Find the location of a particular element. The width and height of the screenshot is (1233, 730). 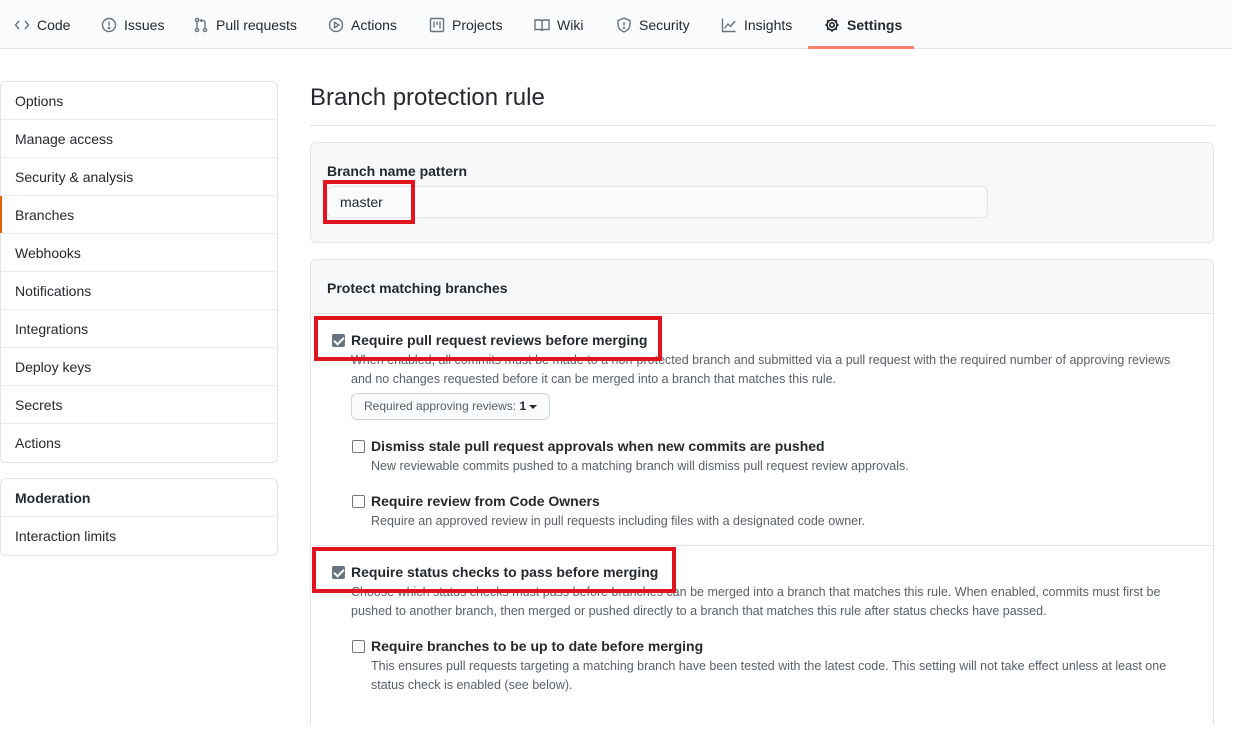

tab-issues: Issues is located at coordinates (132, 24).